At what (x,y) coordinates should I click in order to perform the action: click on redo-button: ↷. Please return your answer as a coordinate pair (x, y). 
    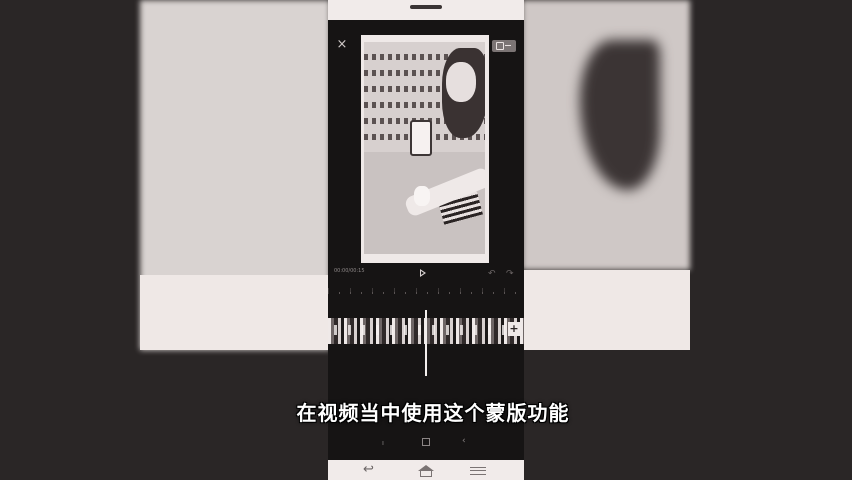
    Looking at the image, I should click on (510, 274).